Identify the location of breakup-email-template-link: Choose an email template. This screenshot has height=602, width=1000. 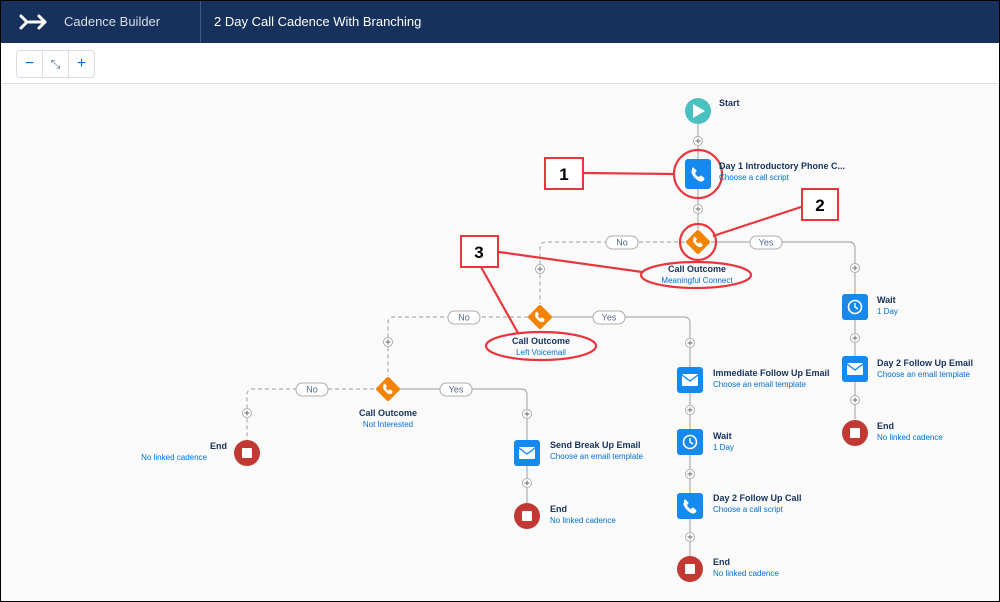
(596, 456).